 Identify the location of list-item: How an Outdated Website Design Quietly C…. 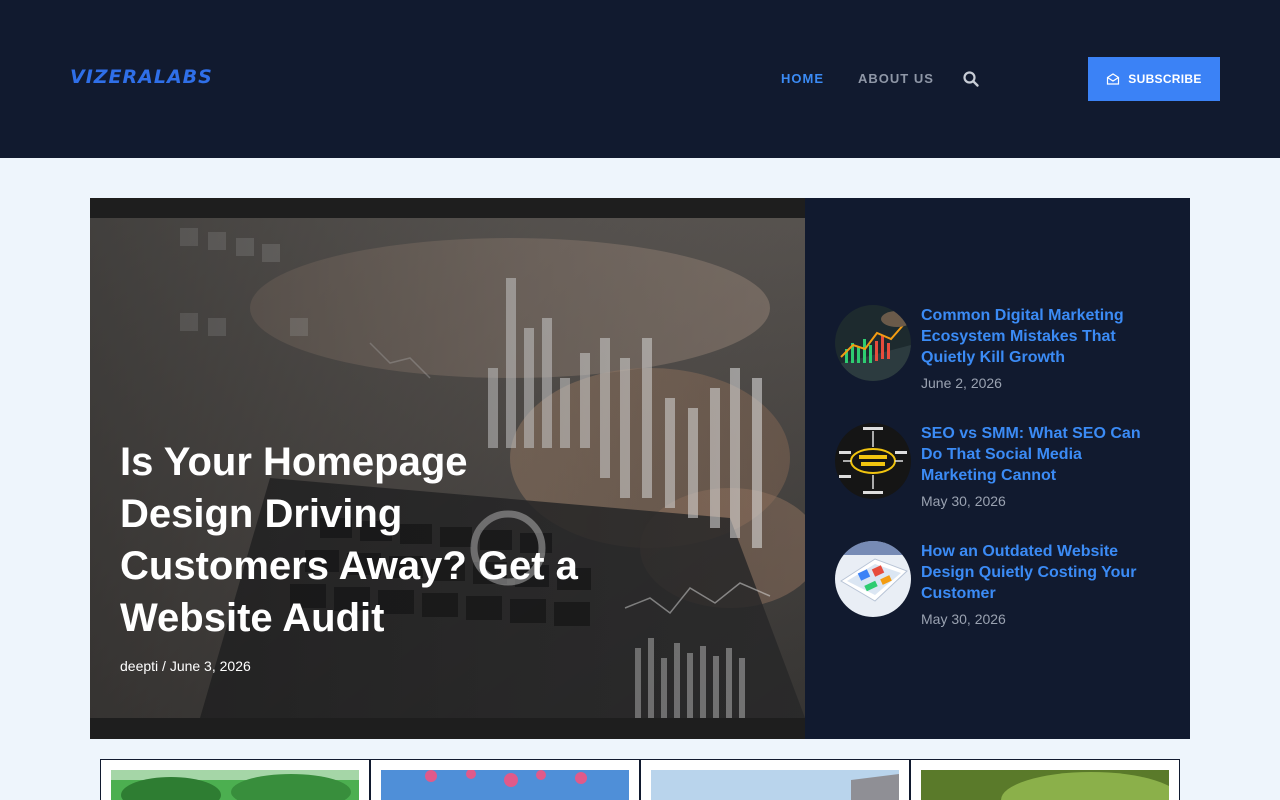
(1000, 600).